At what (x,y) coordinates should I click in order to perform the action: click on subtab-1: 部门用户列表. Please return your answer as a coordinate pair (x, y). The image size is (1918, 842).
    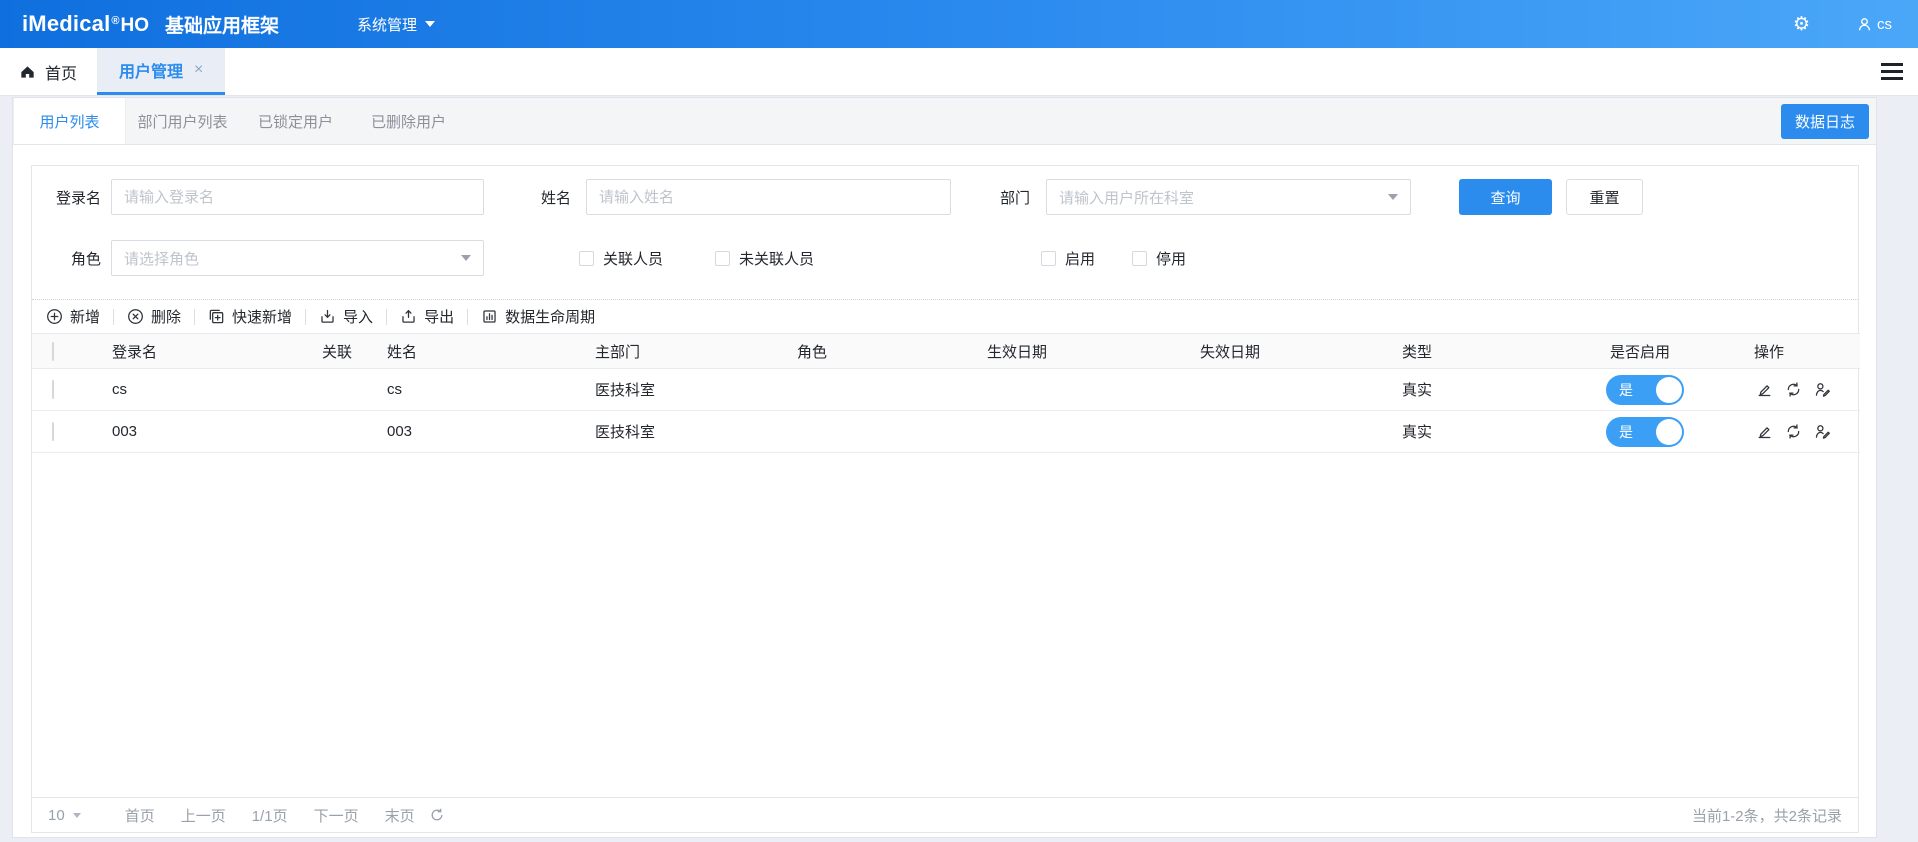
    Looking at the image, I should click on (182, 121).